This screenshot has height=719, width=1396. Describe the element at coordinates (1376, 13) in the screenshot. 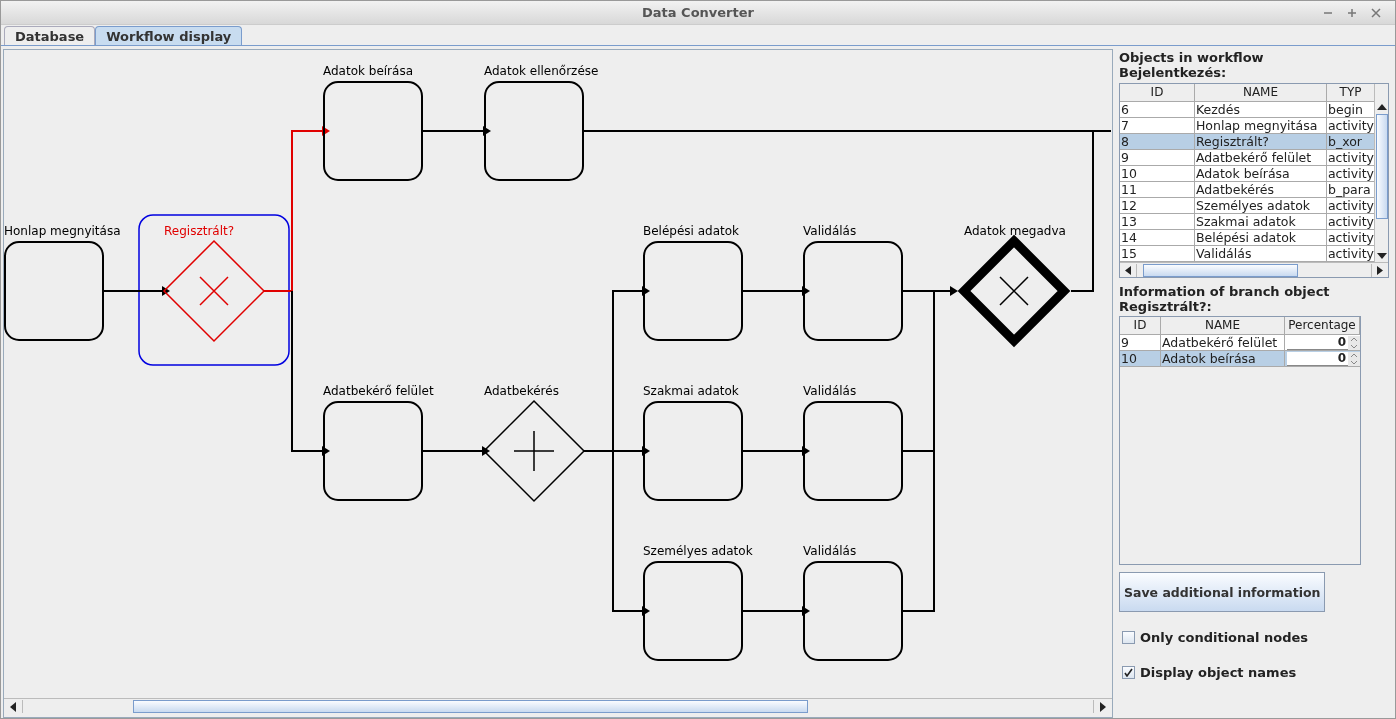

I see `close-icon` at that location.